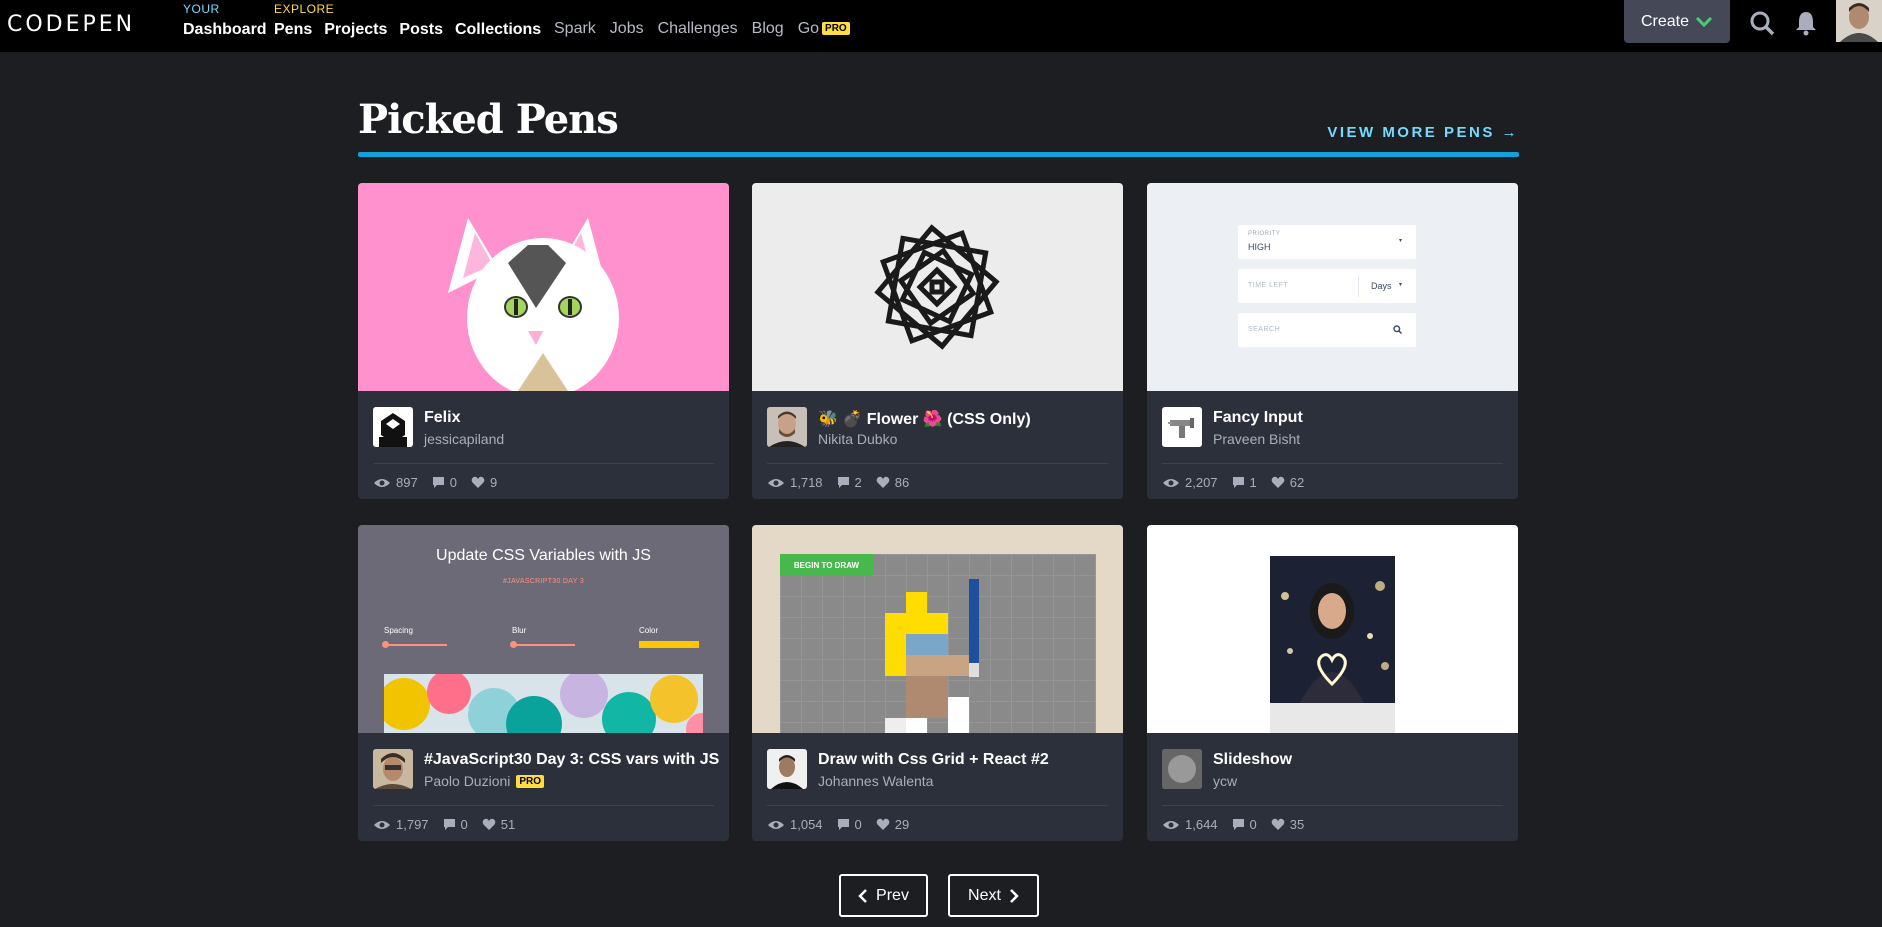  What do you see at coordinates (938, 643) in the screenshot?
I see `pixel-grid-canvas` at bounding box center [938, 643].